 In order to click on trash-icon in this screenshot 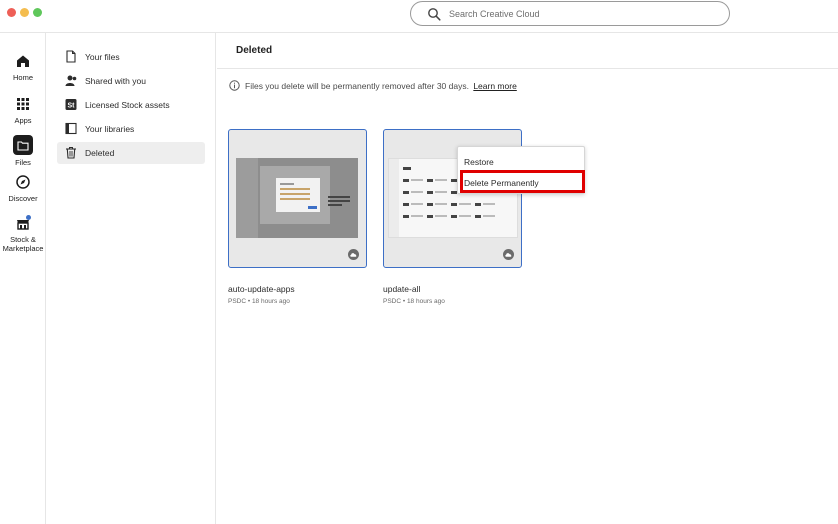, I will do `click(71, 153)`.